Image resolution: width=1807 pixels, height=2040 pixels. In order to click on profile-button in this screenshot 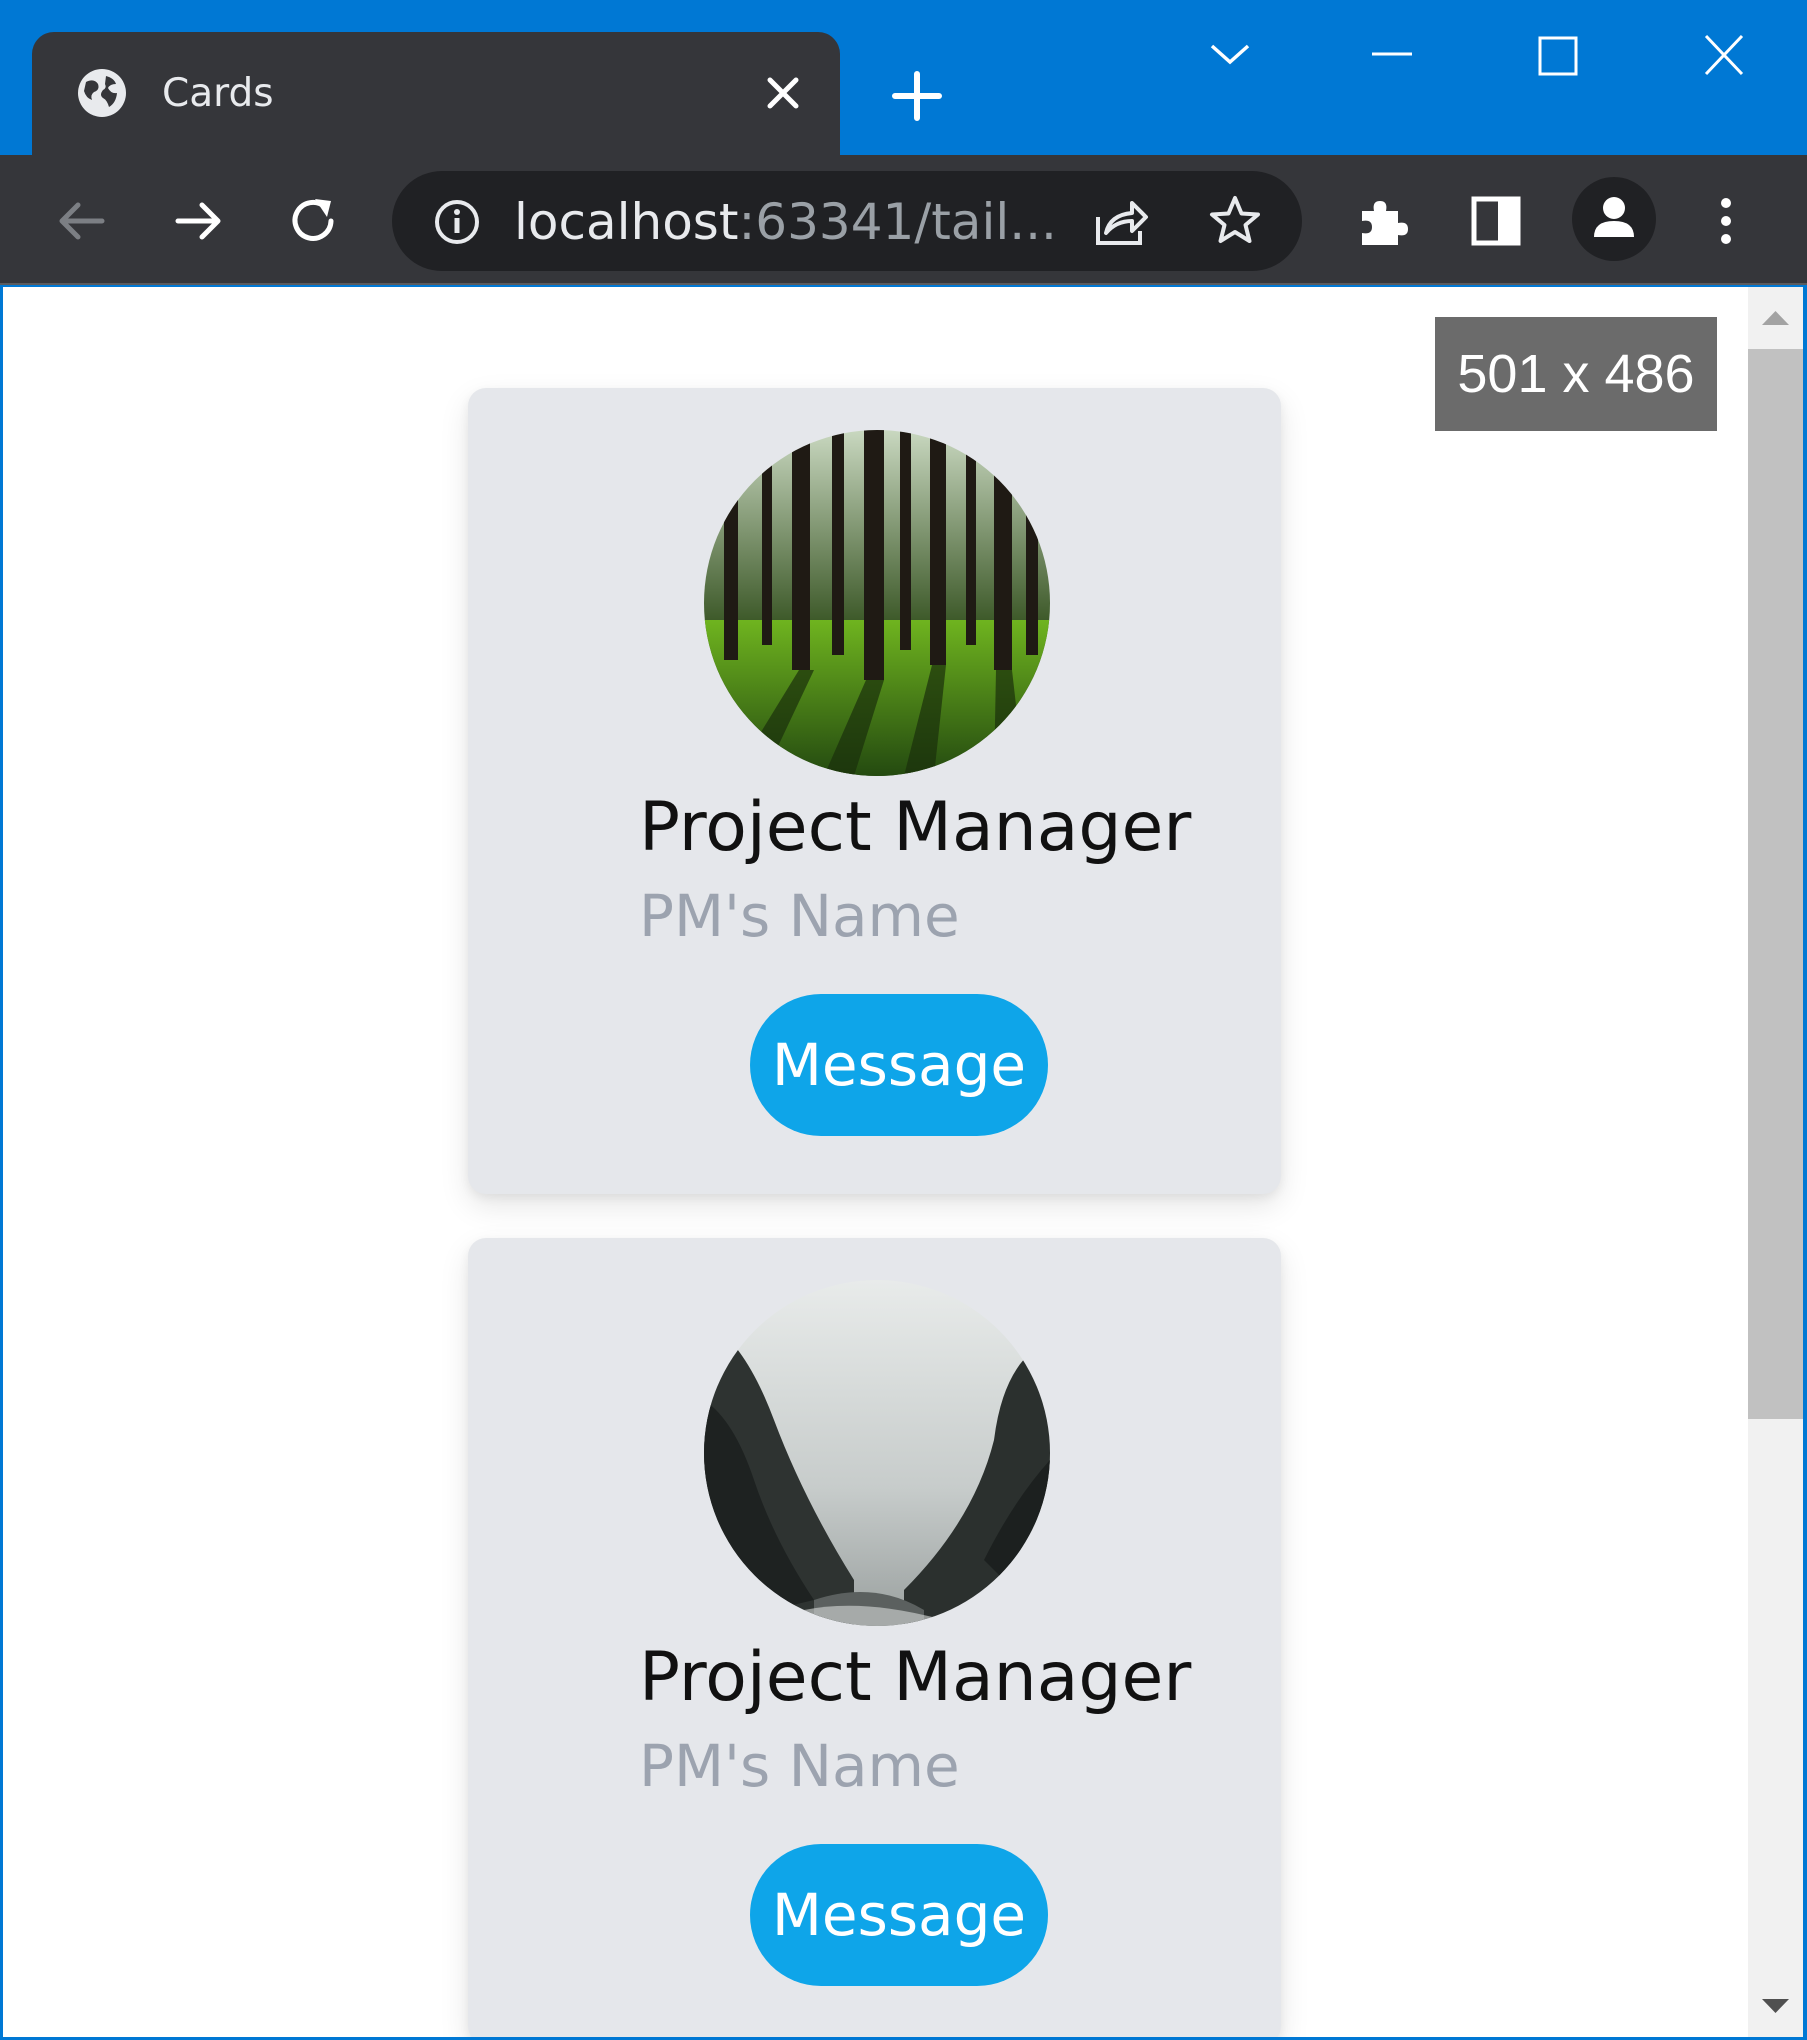, I will do `click(1614, 219)`.